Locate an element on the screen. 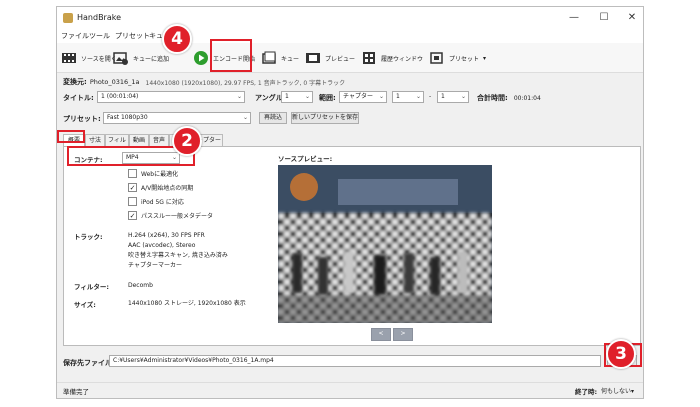 The width and height of the screenshot is (700, 407). title-row: タイトル: is located at coordinates (78, 98).